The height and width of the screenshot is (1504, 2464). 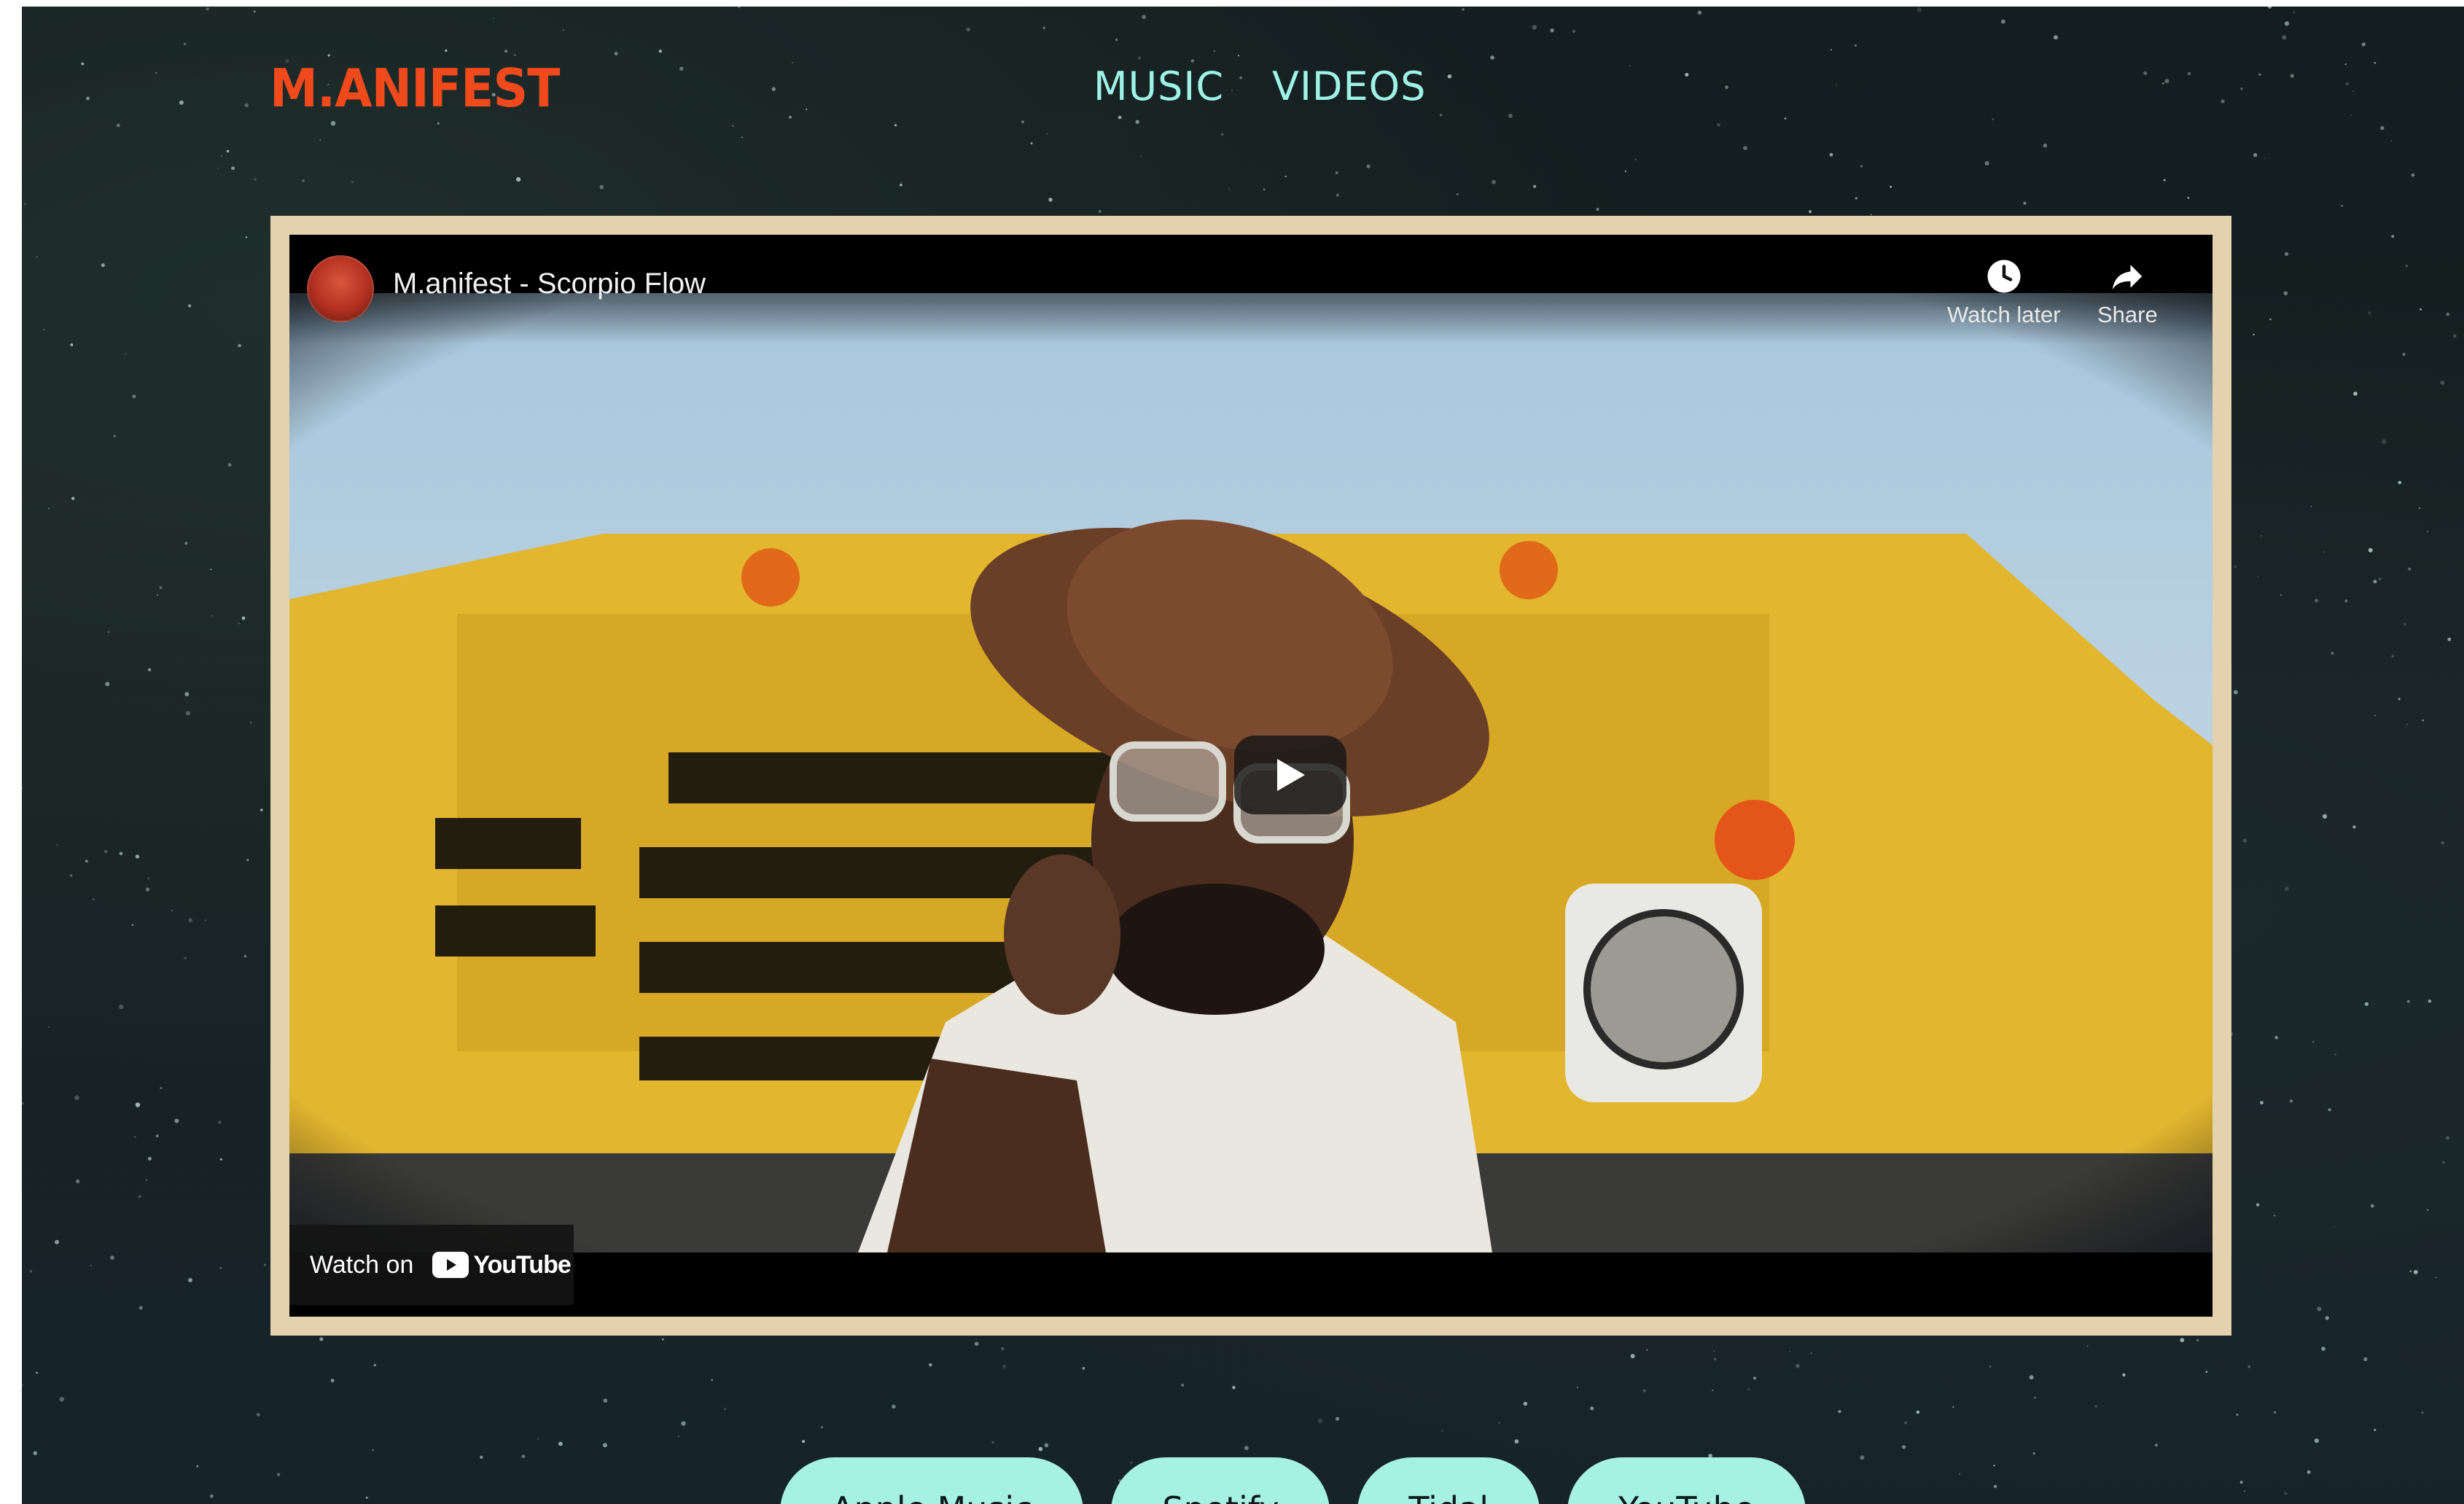 I want to click on watch-on-label: Watch on, so click(x=362, y=1264).